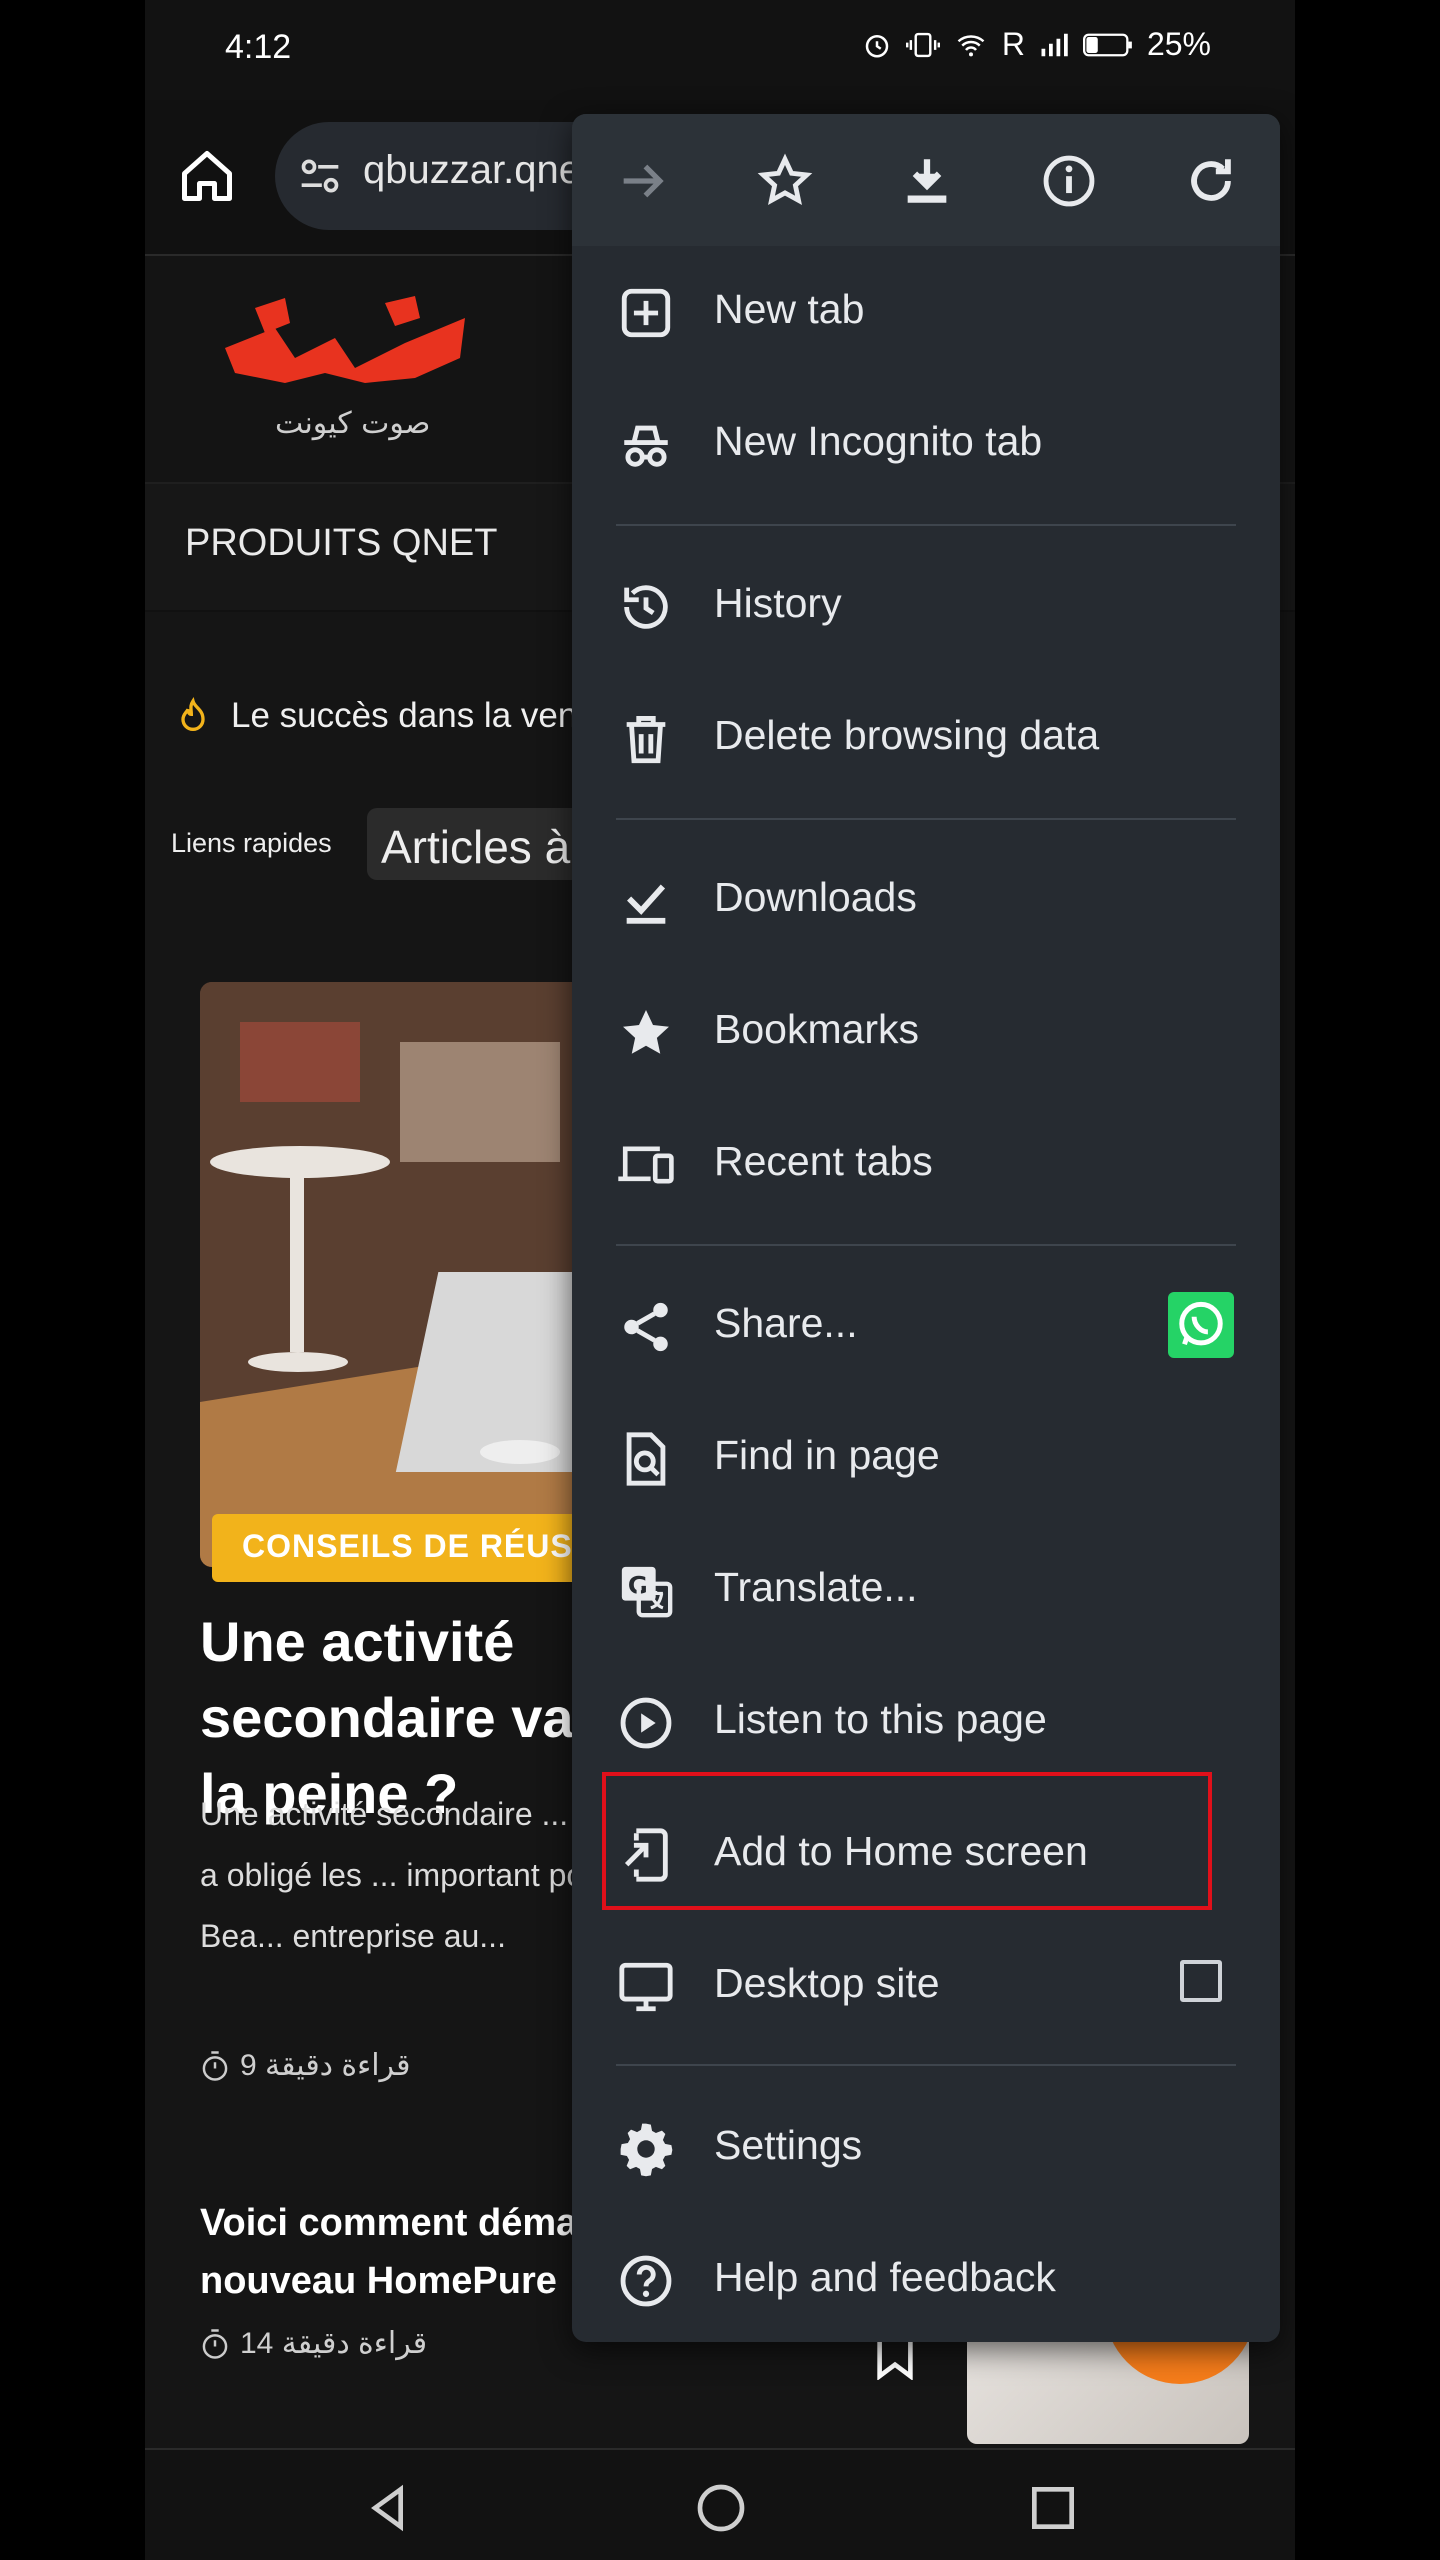 This screenshot has width=1440, height=2560. What do you see at coordinates (778, 603) in the screenshot?
I see `menu-label-history: History` at bounding box center [778, 603].